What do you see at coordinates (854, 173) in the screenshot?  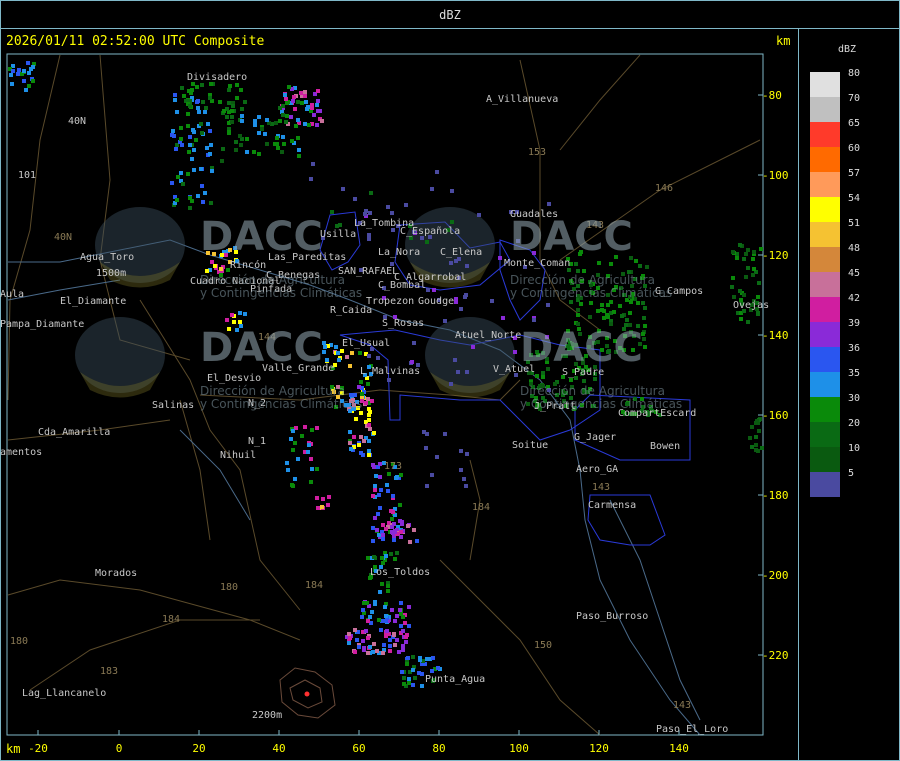 I see `legend-value-label: 57` at bounding box center [854, 173].